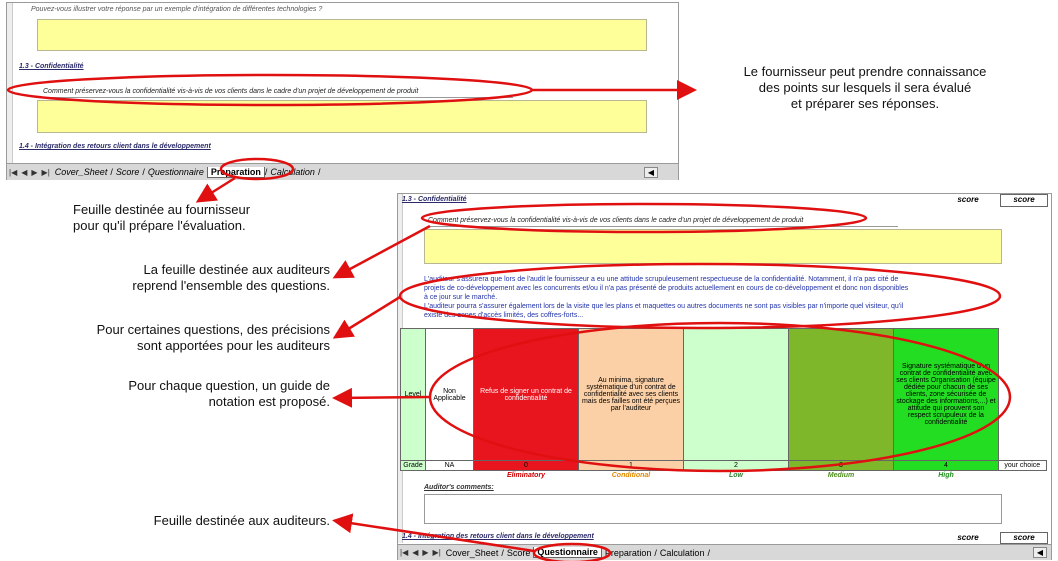  What do you see at coordinates (215, 189) in the screenshot?
I see `arrow-to-prep-annotation` at bounding box center [215, 189].